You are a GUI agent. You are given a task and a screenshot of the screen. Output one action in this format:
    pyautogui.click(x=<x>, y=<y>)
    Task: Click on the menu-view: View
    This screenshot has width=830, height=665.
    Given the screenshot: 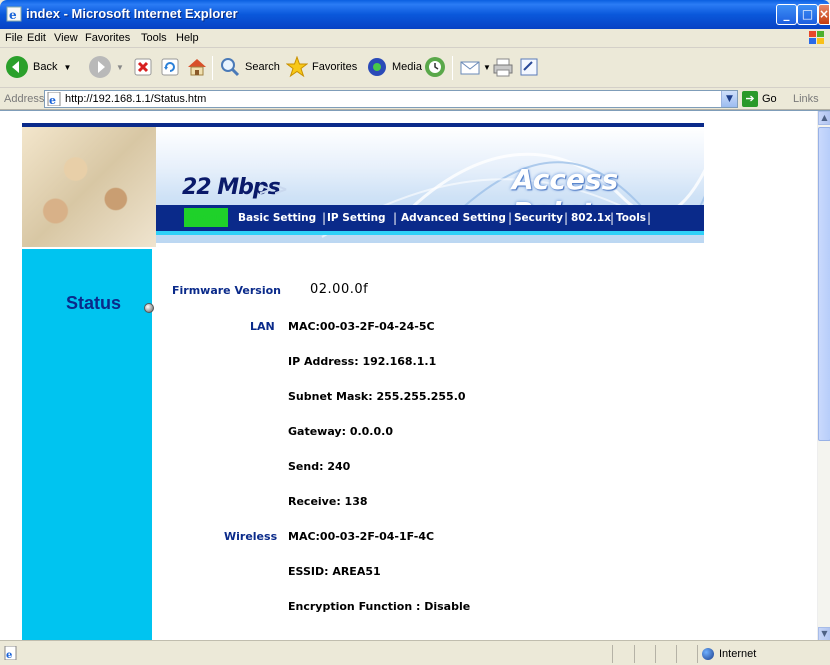 What is the action you would take?
    pyautogui.click(x=66, y=38)
    